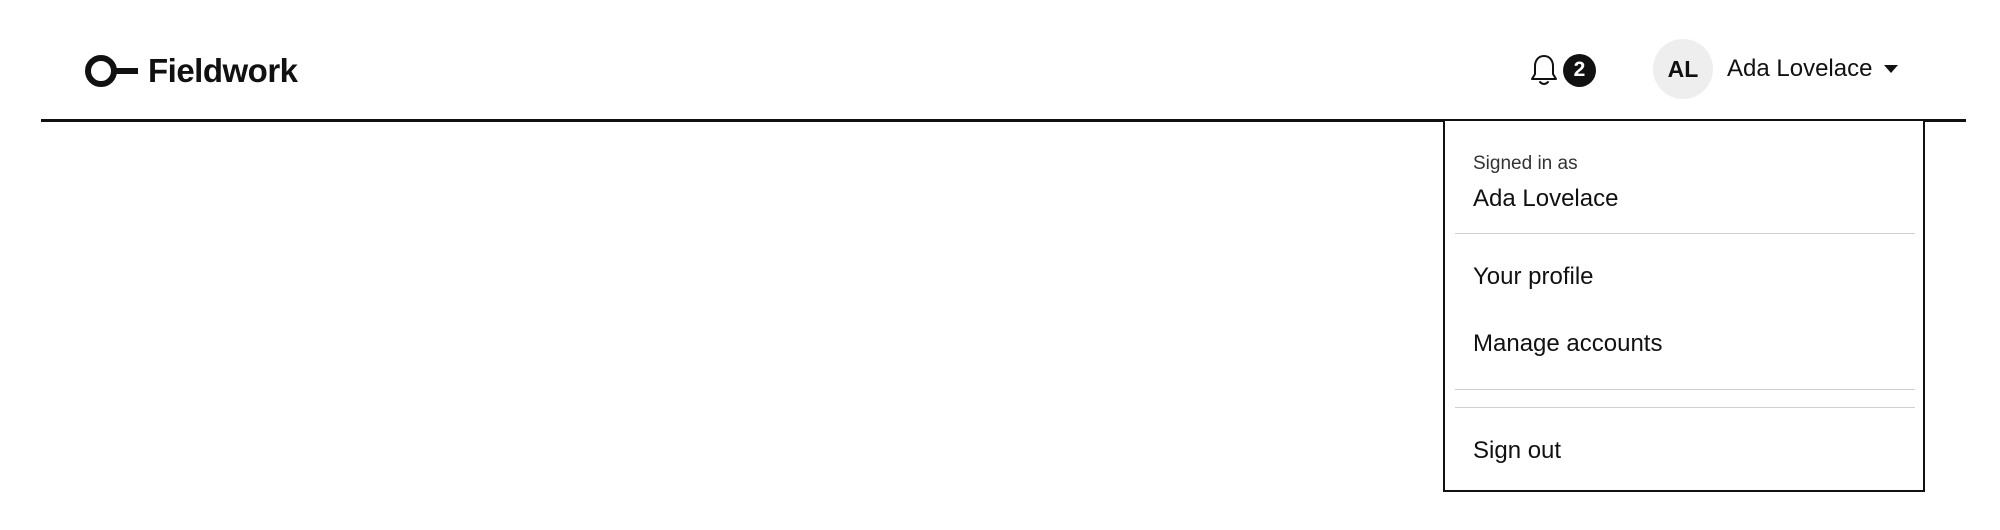 The width and height of the screenshot is (2000, 530). What do you see at coordinates (111, 71) in the screenshot?
I see `ring-key-logo-icon` at bounding box center [111, 71].